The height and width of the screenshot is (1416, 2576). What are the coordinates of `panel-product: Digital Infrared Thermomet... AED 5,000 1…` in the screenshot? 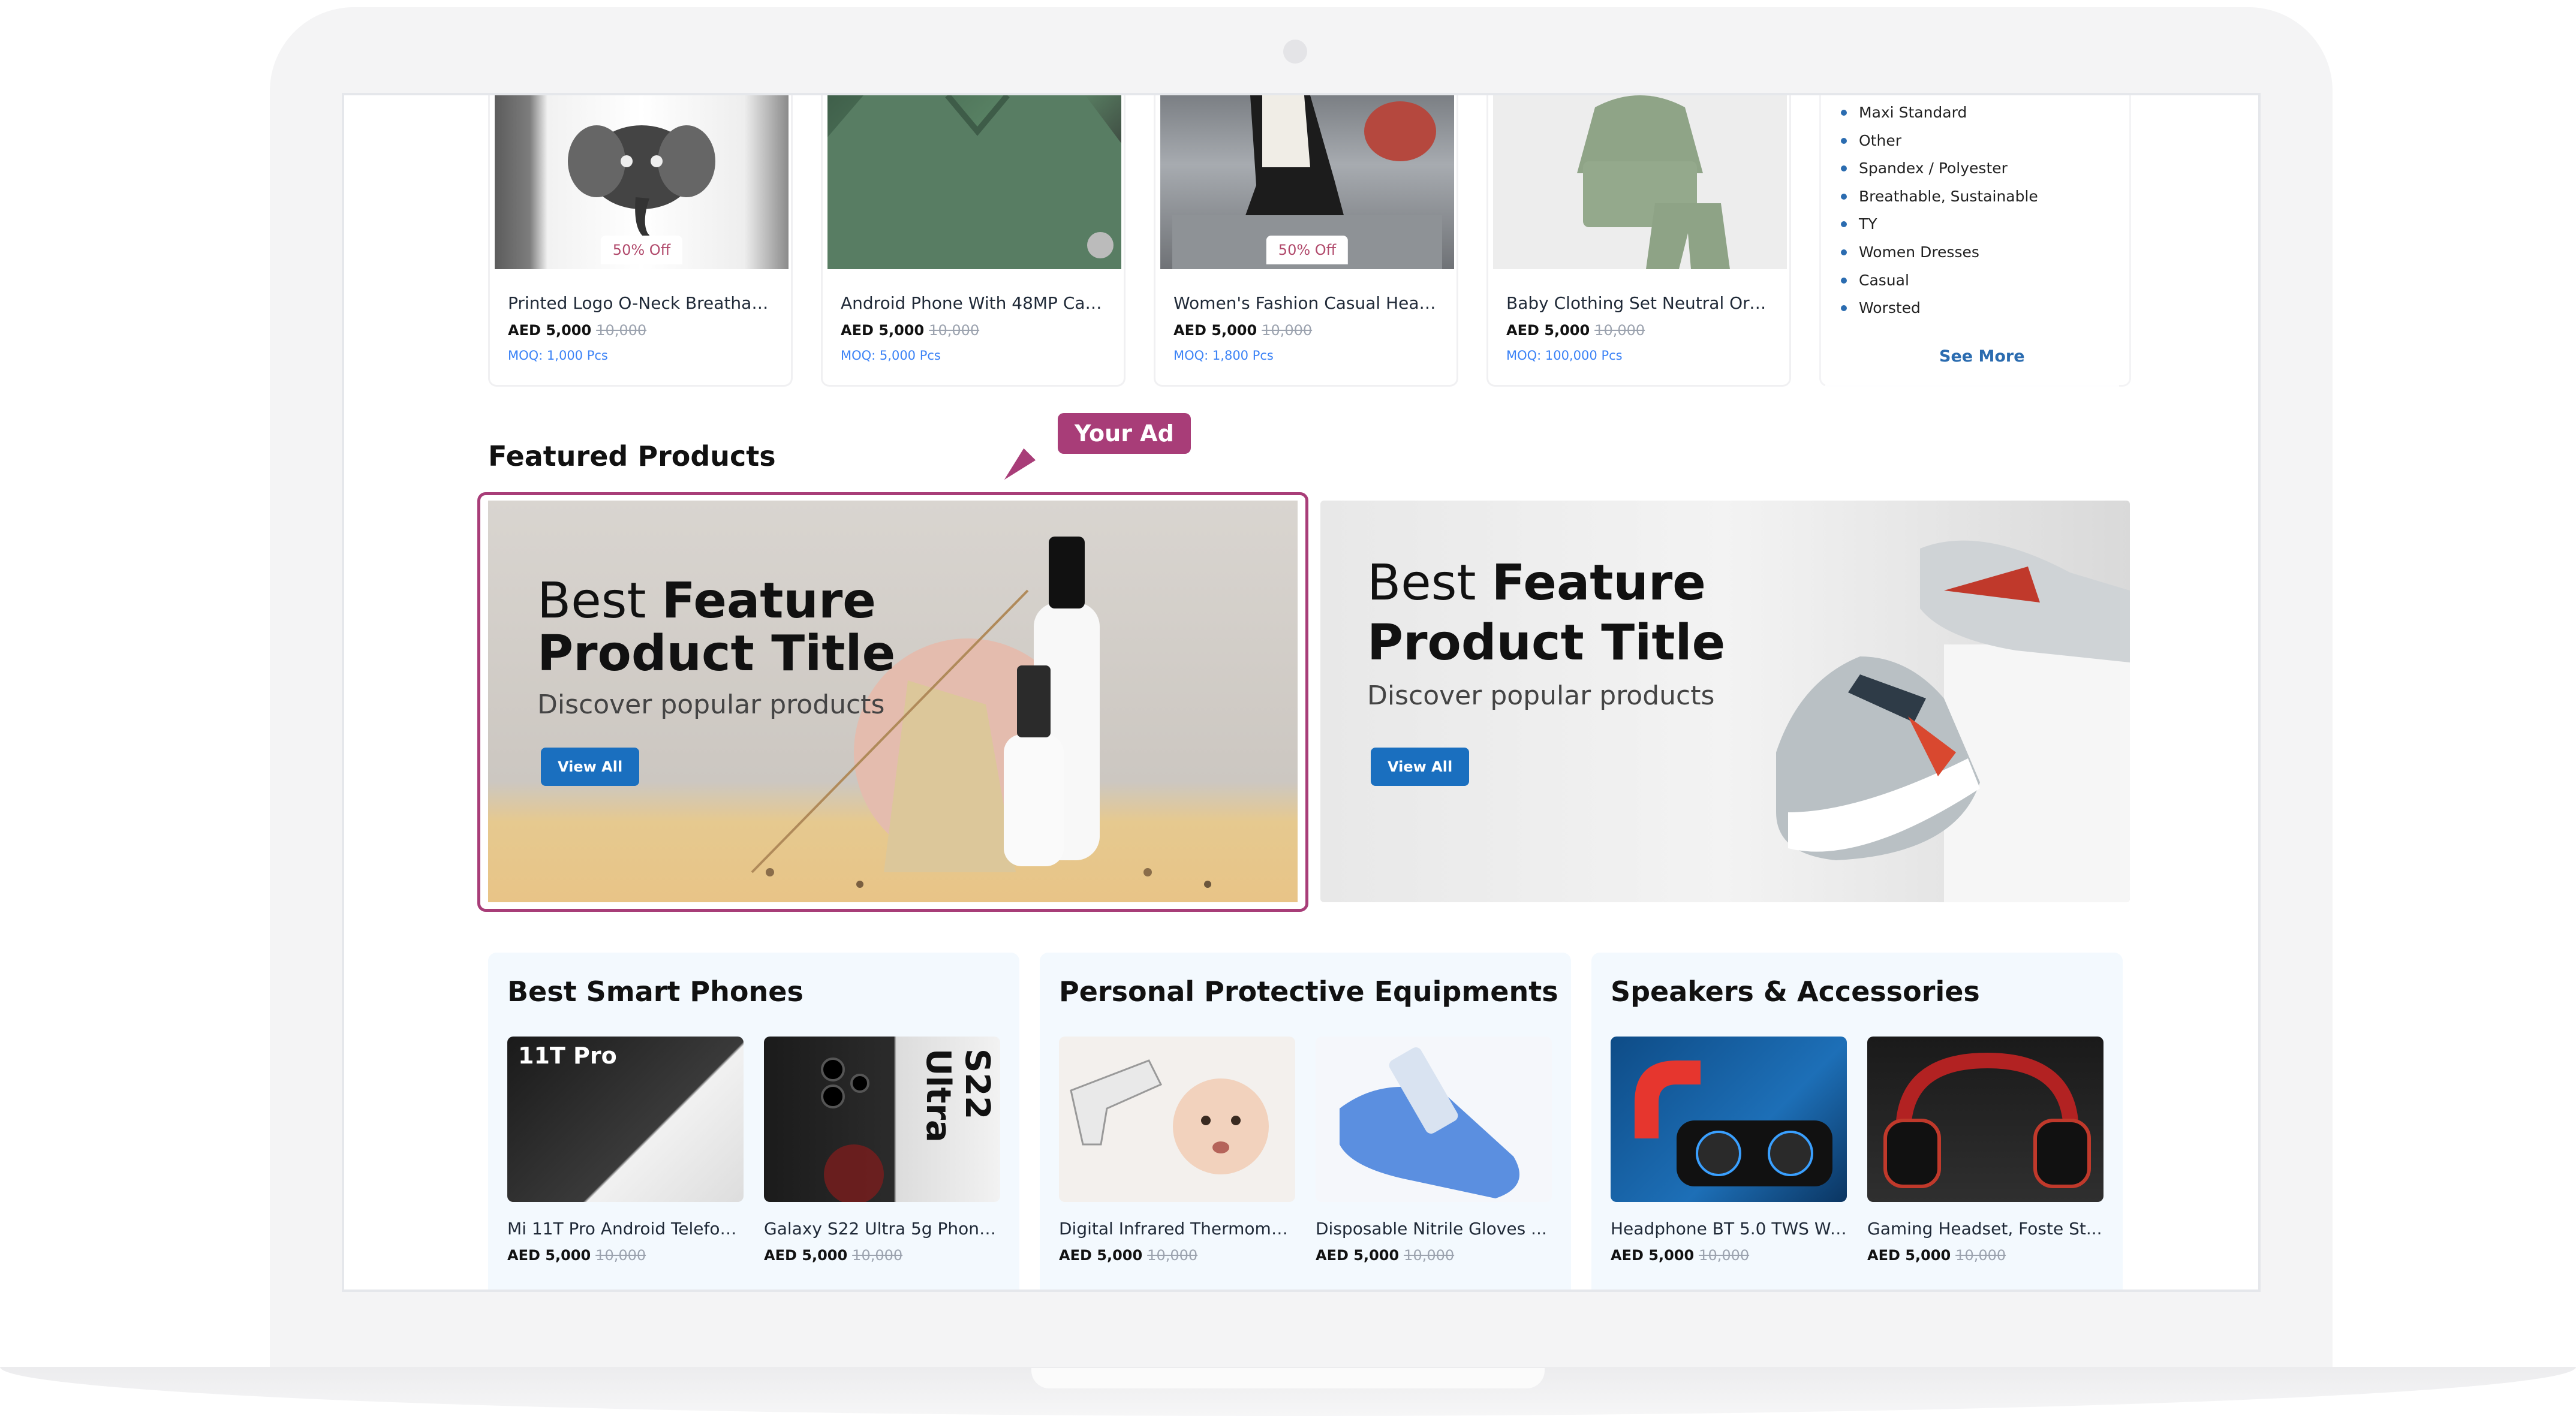 It's located at (1177, 1150).